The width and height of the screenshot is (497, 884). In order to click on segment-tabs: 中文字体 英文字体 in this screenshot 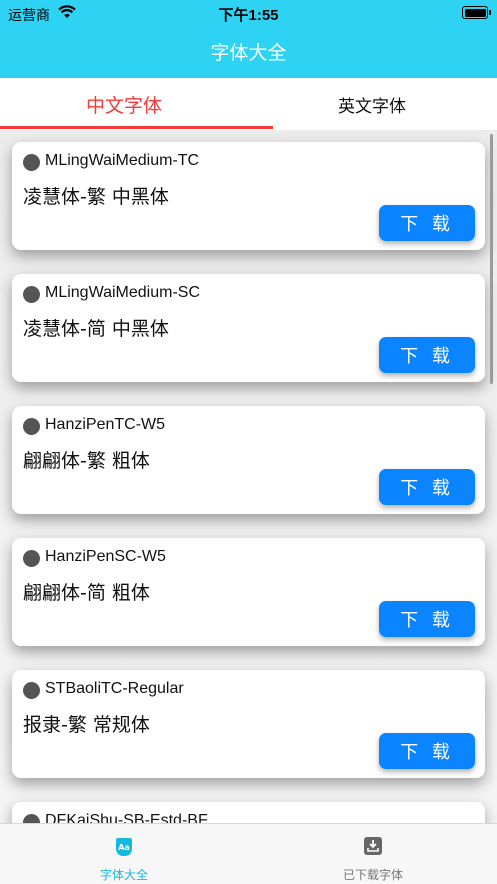, I will do `click(248, 104)`.